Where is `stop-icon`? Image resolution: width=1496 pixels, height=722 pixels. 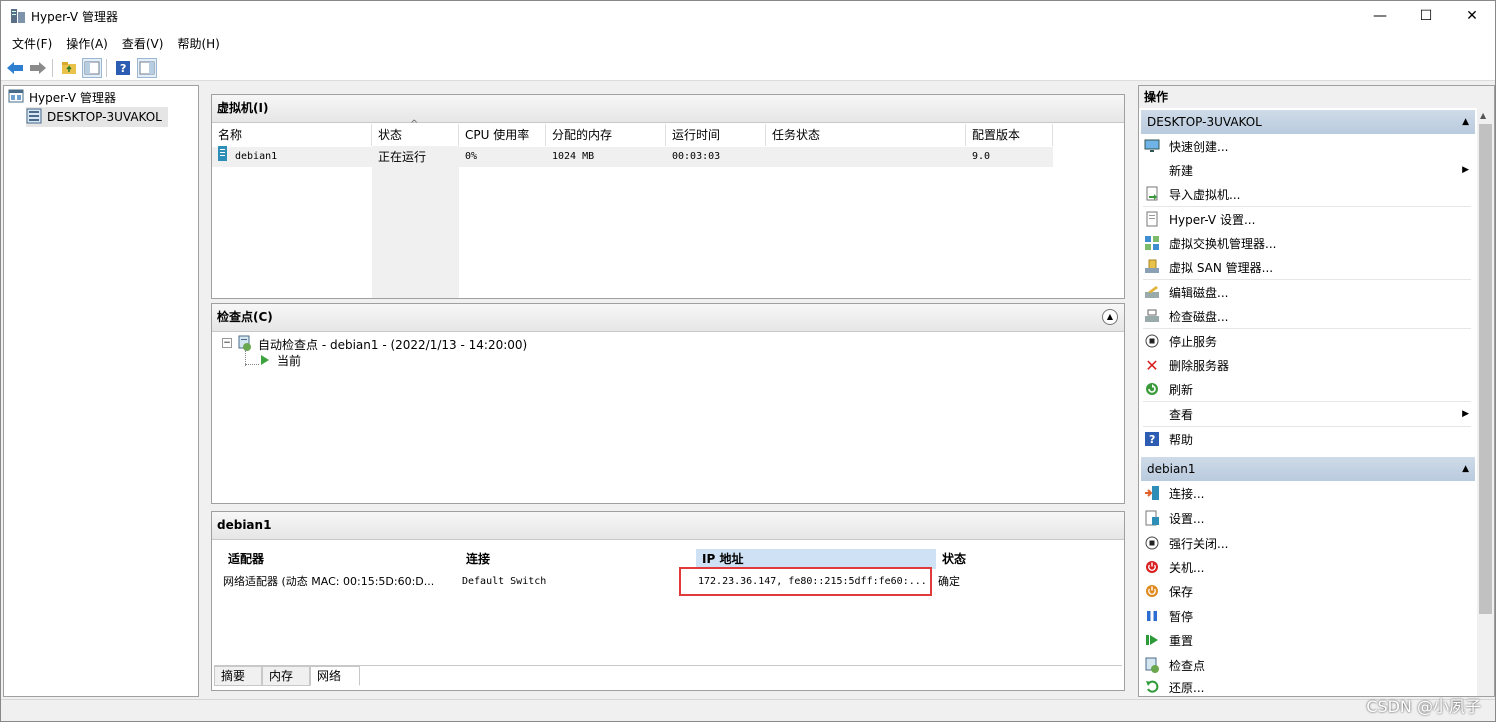 stop-icon is located at coordinates (1152, 341).